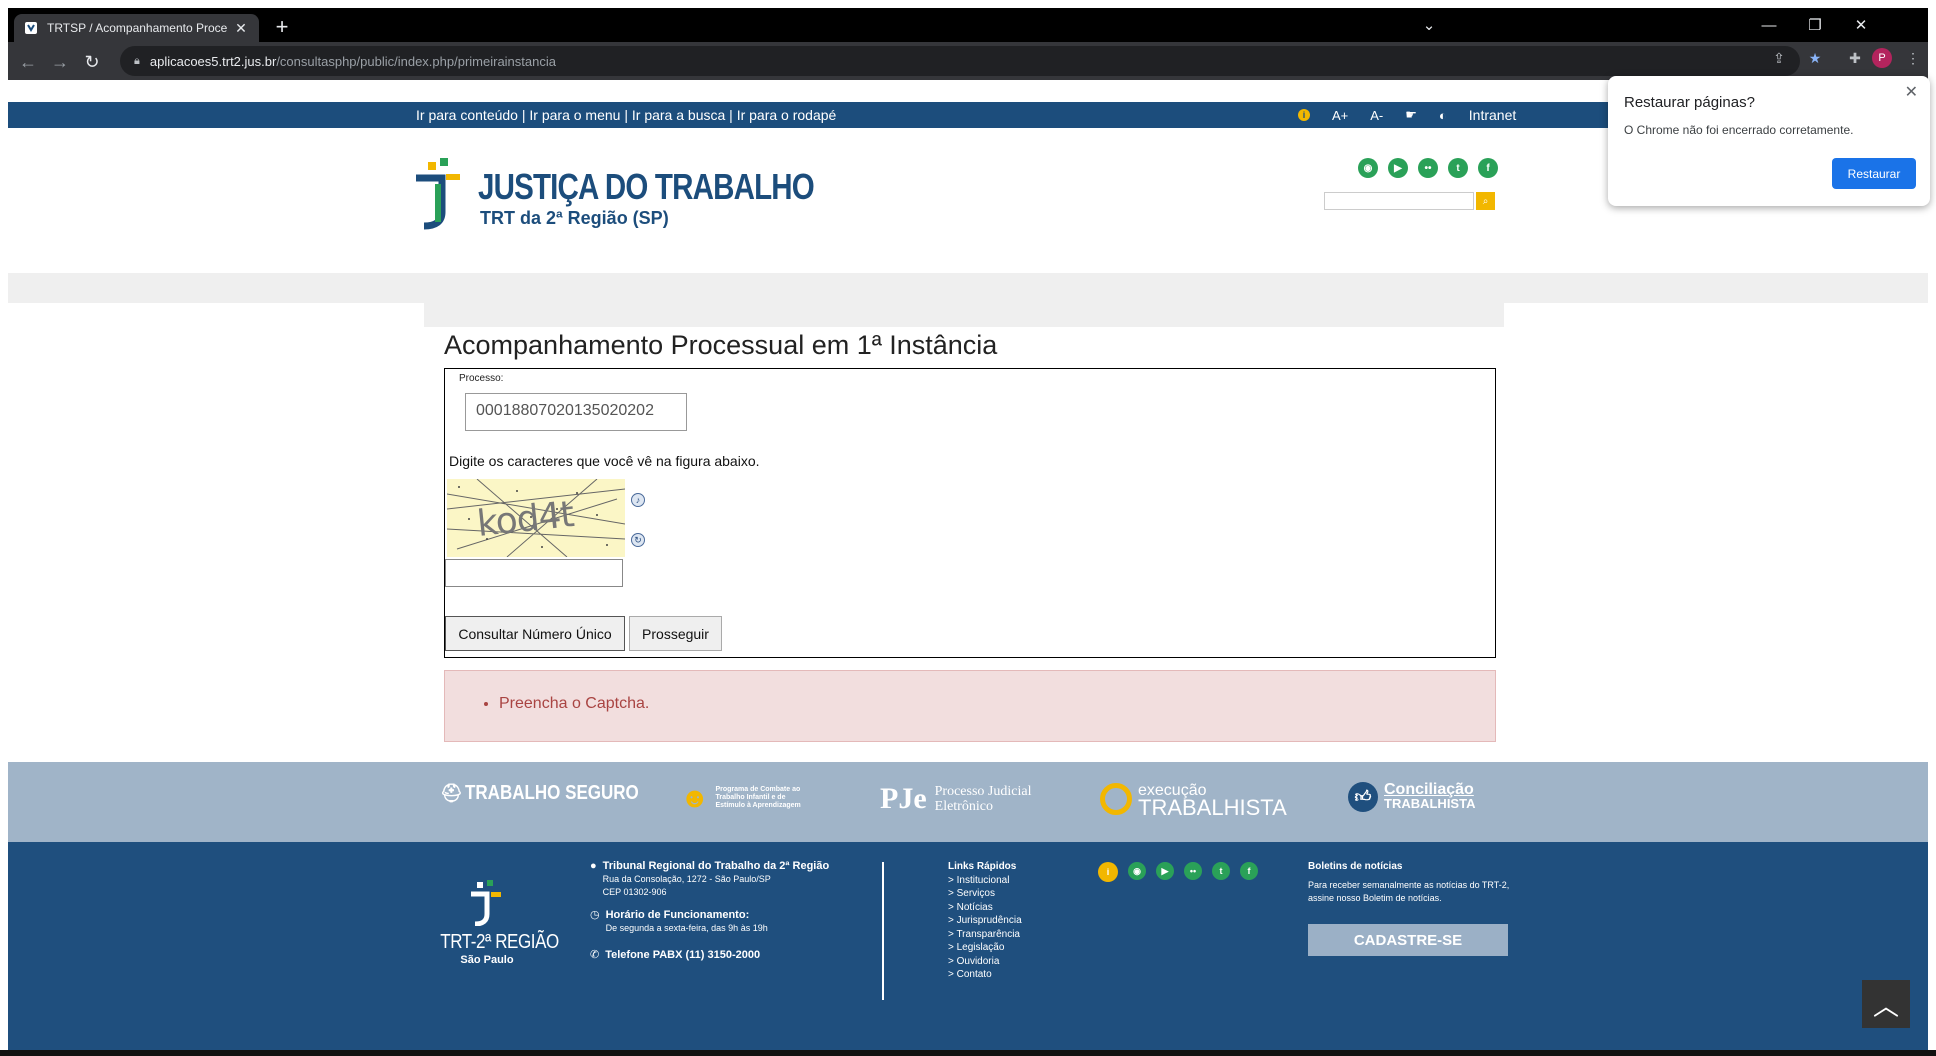 The image size is (1936, 1056). I want to click on footer-logo: TRT-2ª REGIÃO São Paulo, so click(495, 923).